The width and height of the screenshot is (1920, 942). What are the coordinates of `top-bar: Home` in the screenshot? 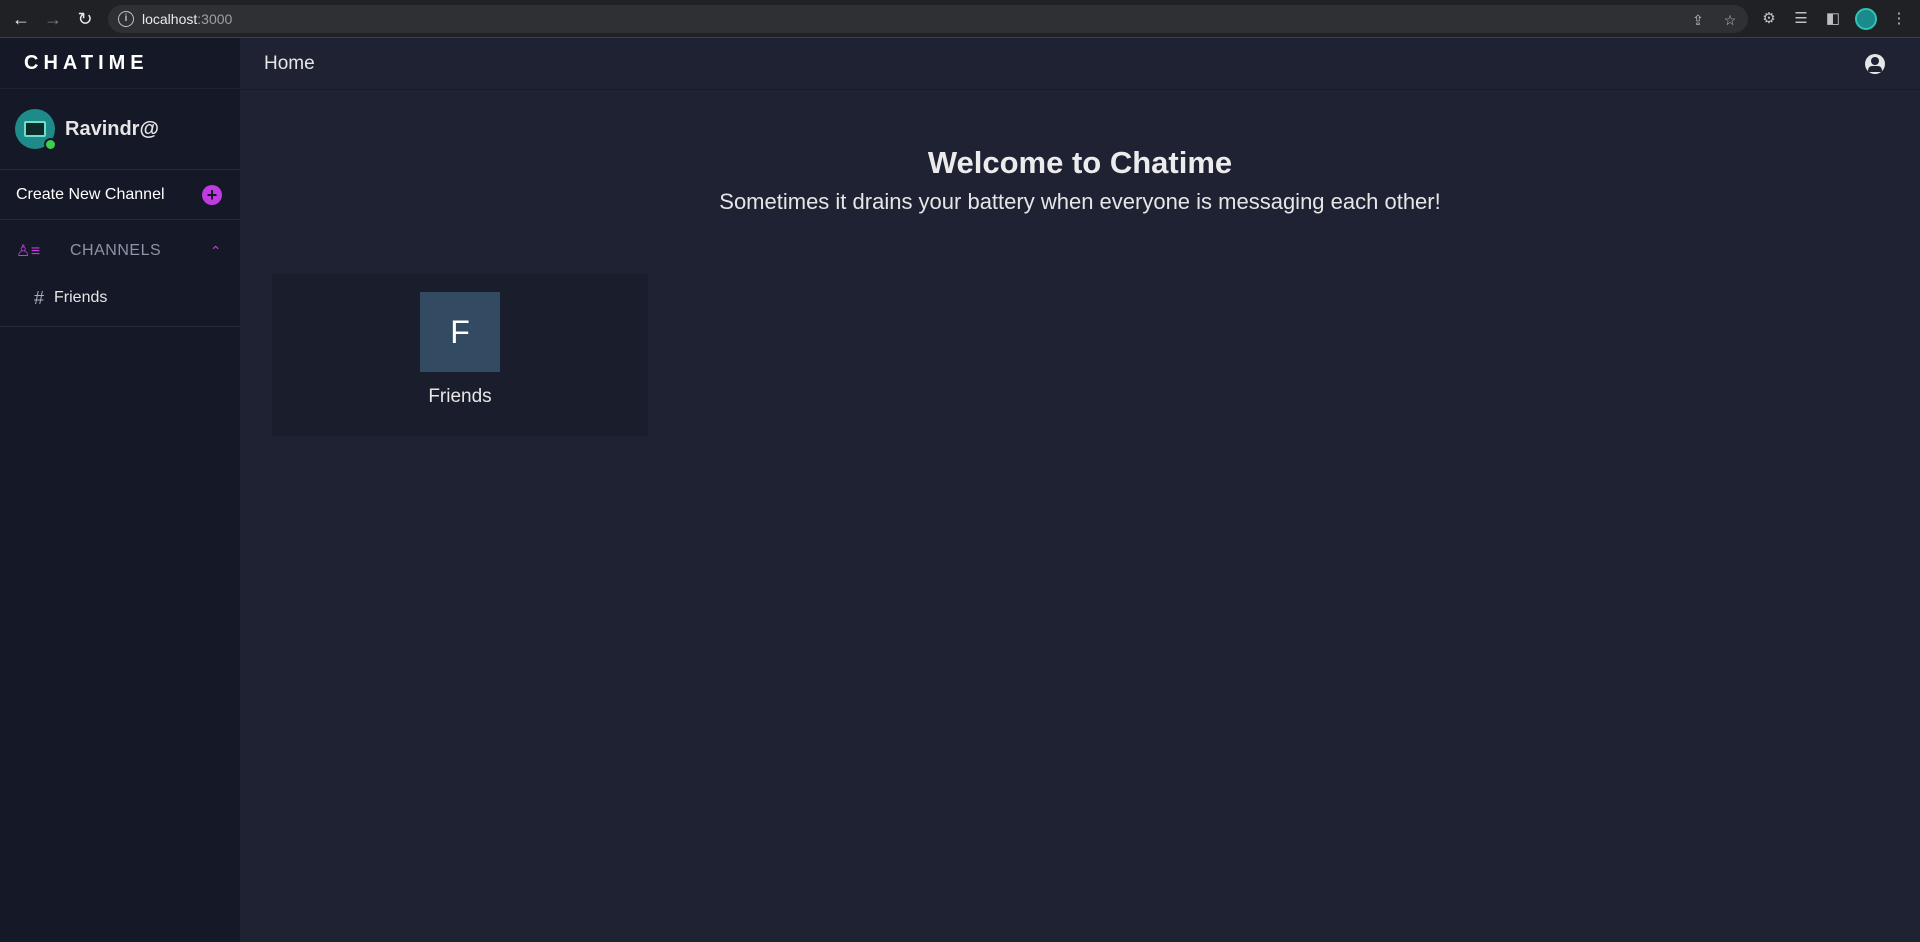 It's located at (1080, 64).